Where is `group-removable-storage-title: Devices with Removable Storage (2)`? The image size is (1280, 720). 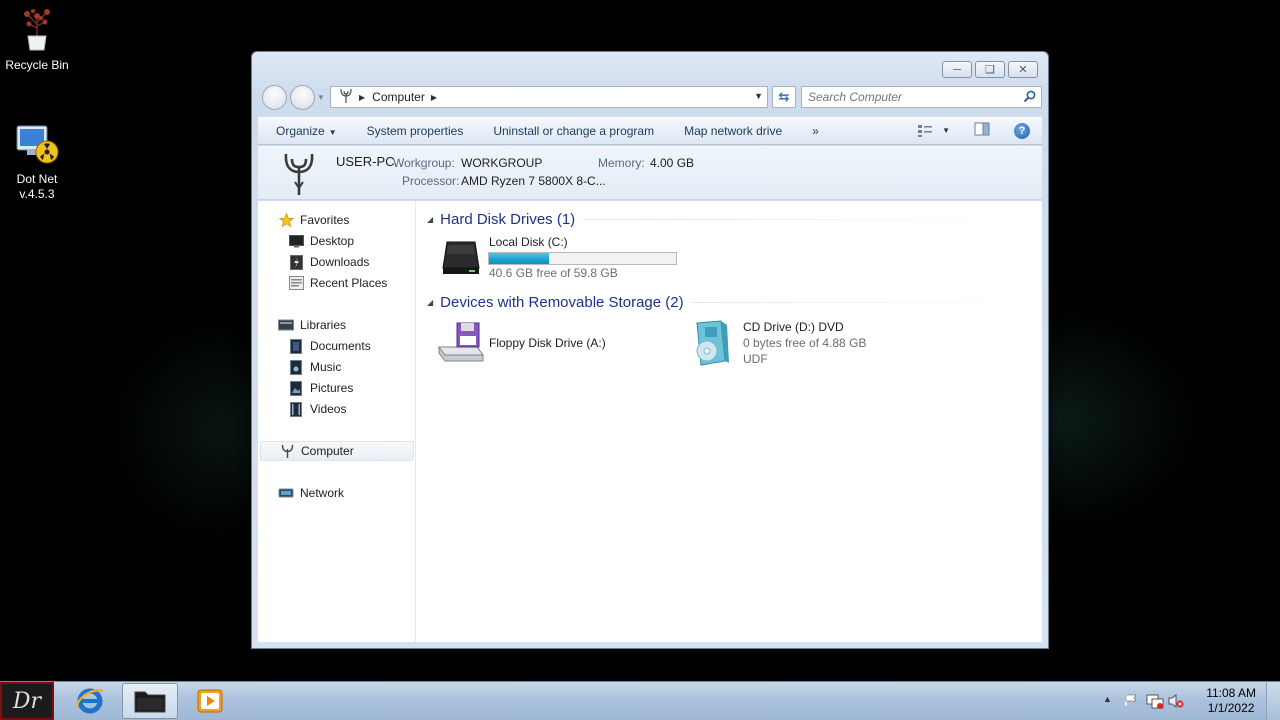 group-removable-storage-title: Devices with Removable Storage (2) is located at coordinates (562, 302).